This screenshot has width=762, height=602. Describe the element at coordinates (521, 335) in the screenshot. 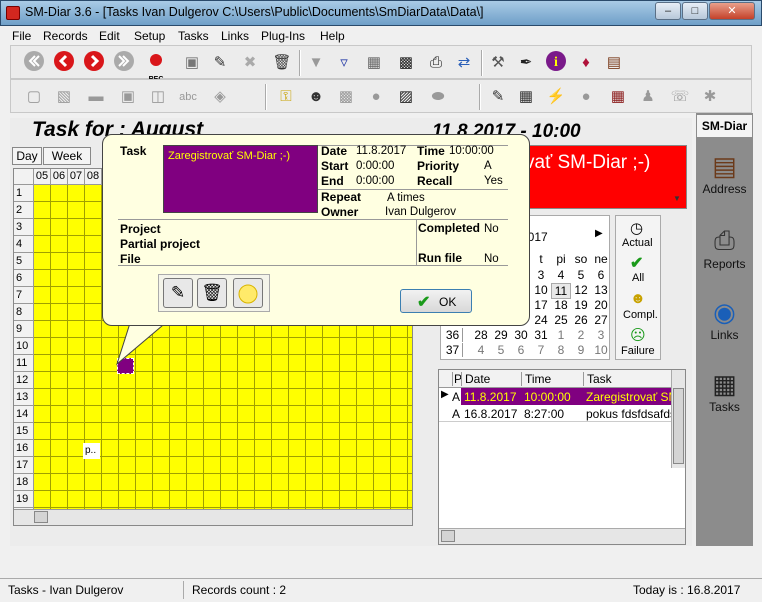

I see `calendar-day: 30` at that location.